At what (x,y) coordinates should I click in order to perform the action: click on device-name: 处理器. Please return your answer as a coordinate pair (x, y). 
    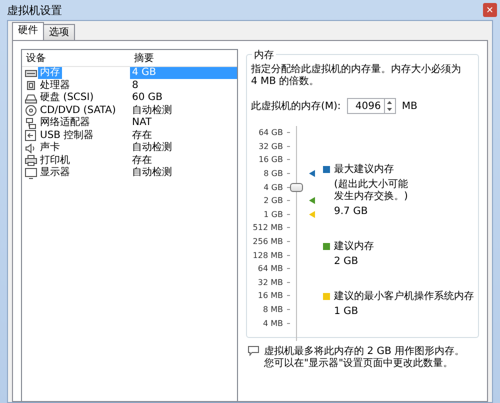
    Looking at the image, I should click on (55, 86).